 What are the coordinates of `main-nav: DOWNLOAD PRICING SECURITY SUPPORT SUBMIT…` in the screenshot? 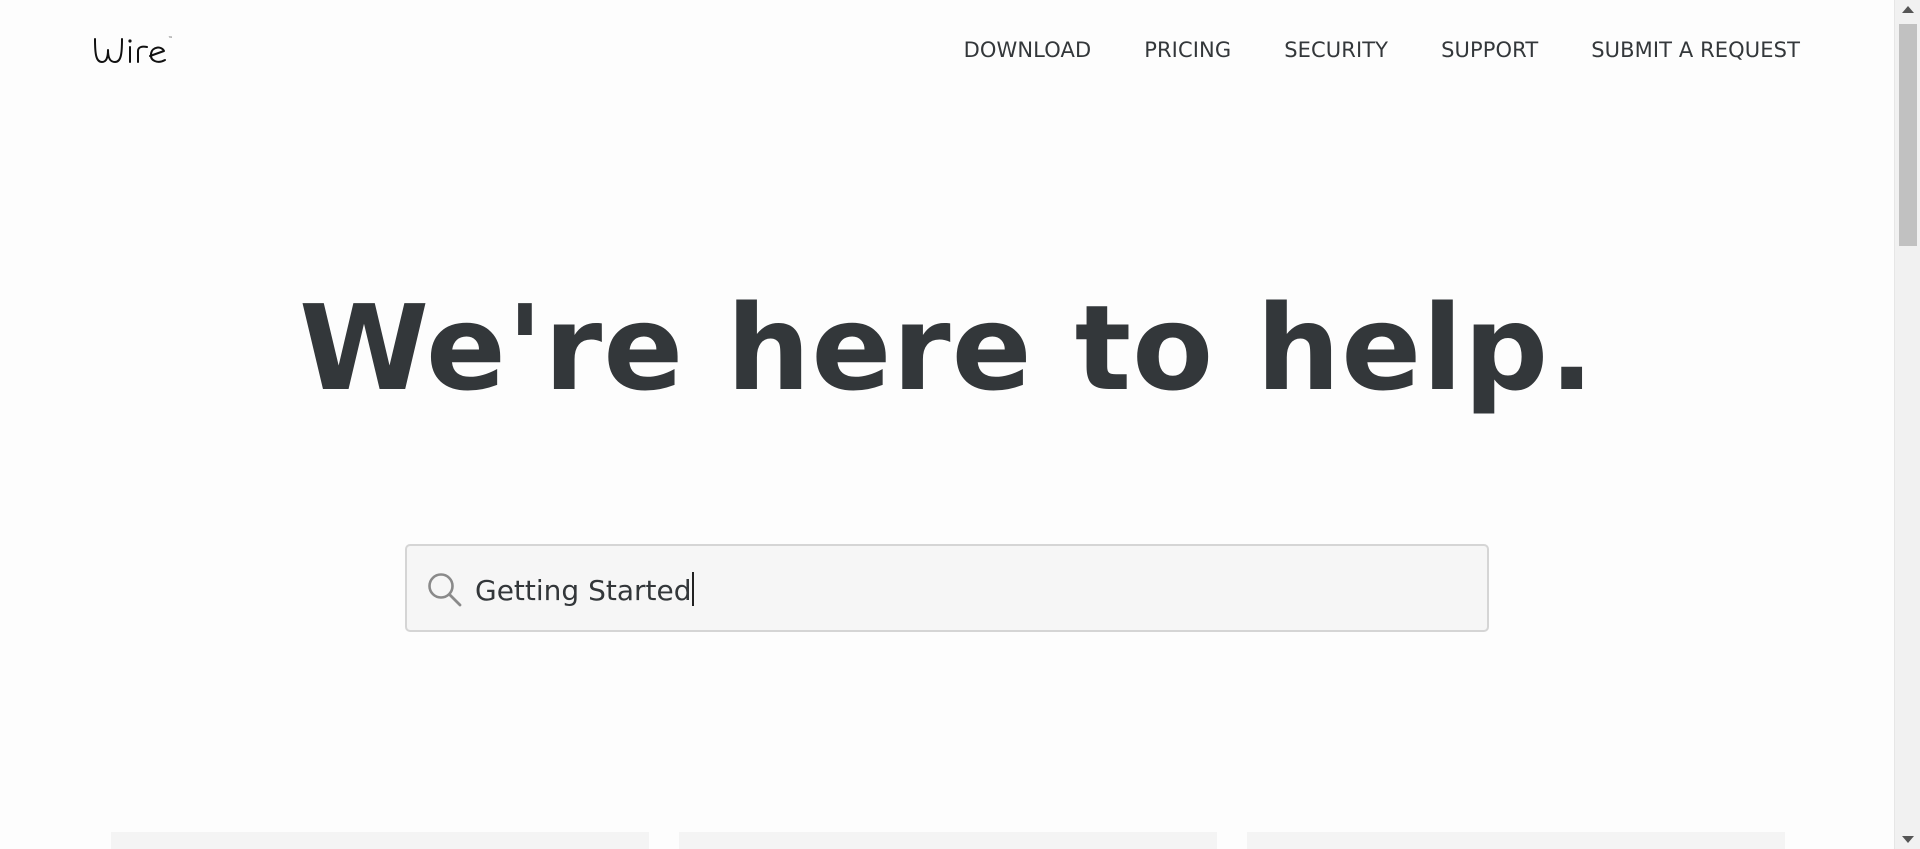 It's located at (1355, 50).